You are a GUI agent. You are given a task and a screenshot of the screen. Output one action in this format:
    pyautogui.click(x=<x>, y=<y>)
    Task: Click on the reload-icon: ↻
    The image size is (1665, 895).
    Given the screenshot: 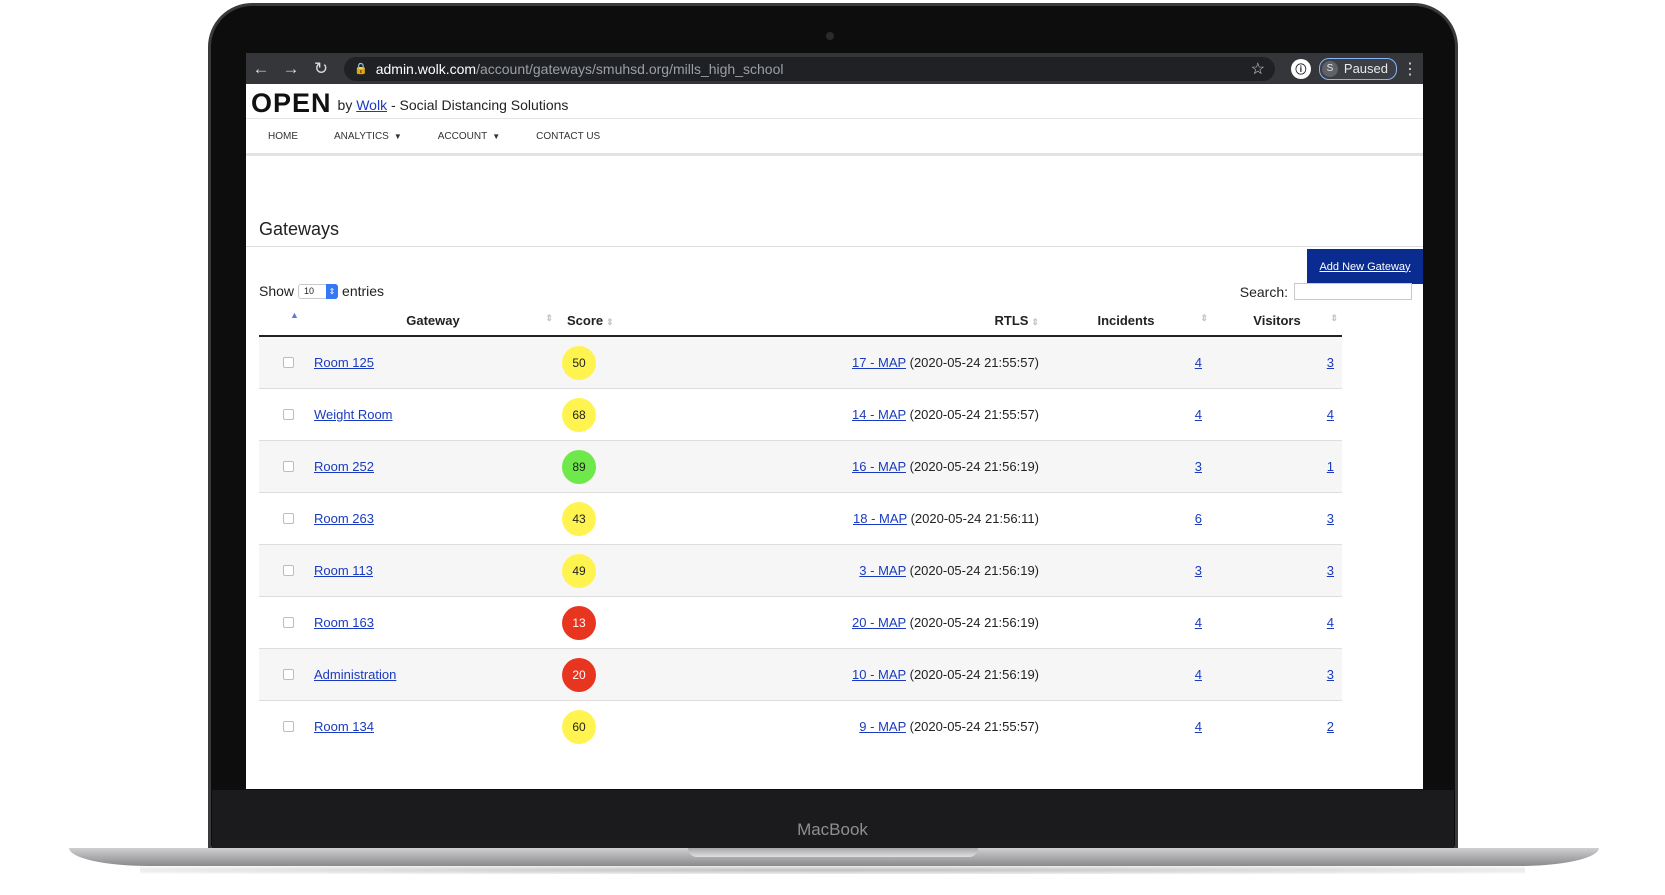 What is the action you would take?
    pyautogui.click(x=321, y=69)
    